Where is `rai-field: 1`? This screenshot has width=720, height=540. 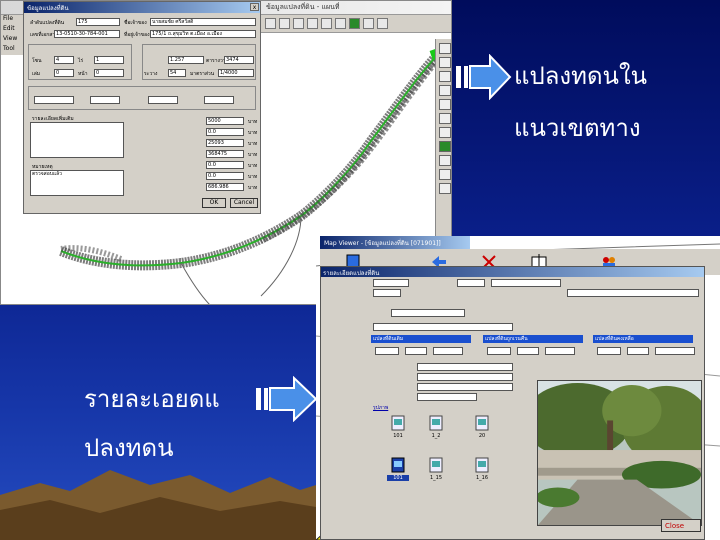 rai-field: 1 is located at coordinates (109, 60).